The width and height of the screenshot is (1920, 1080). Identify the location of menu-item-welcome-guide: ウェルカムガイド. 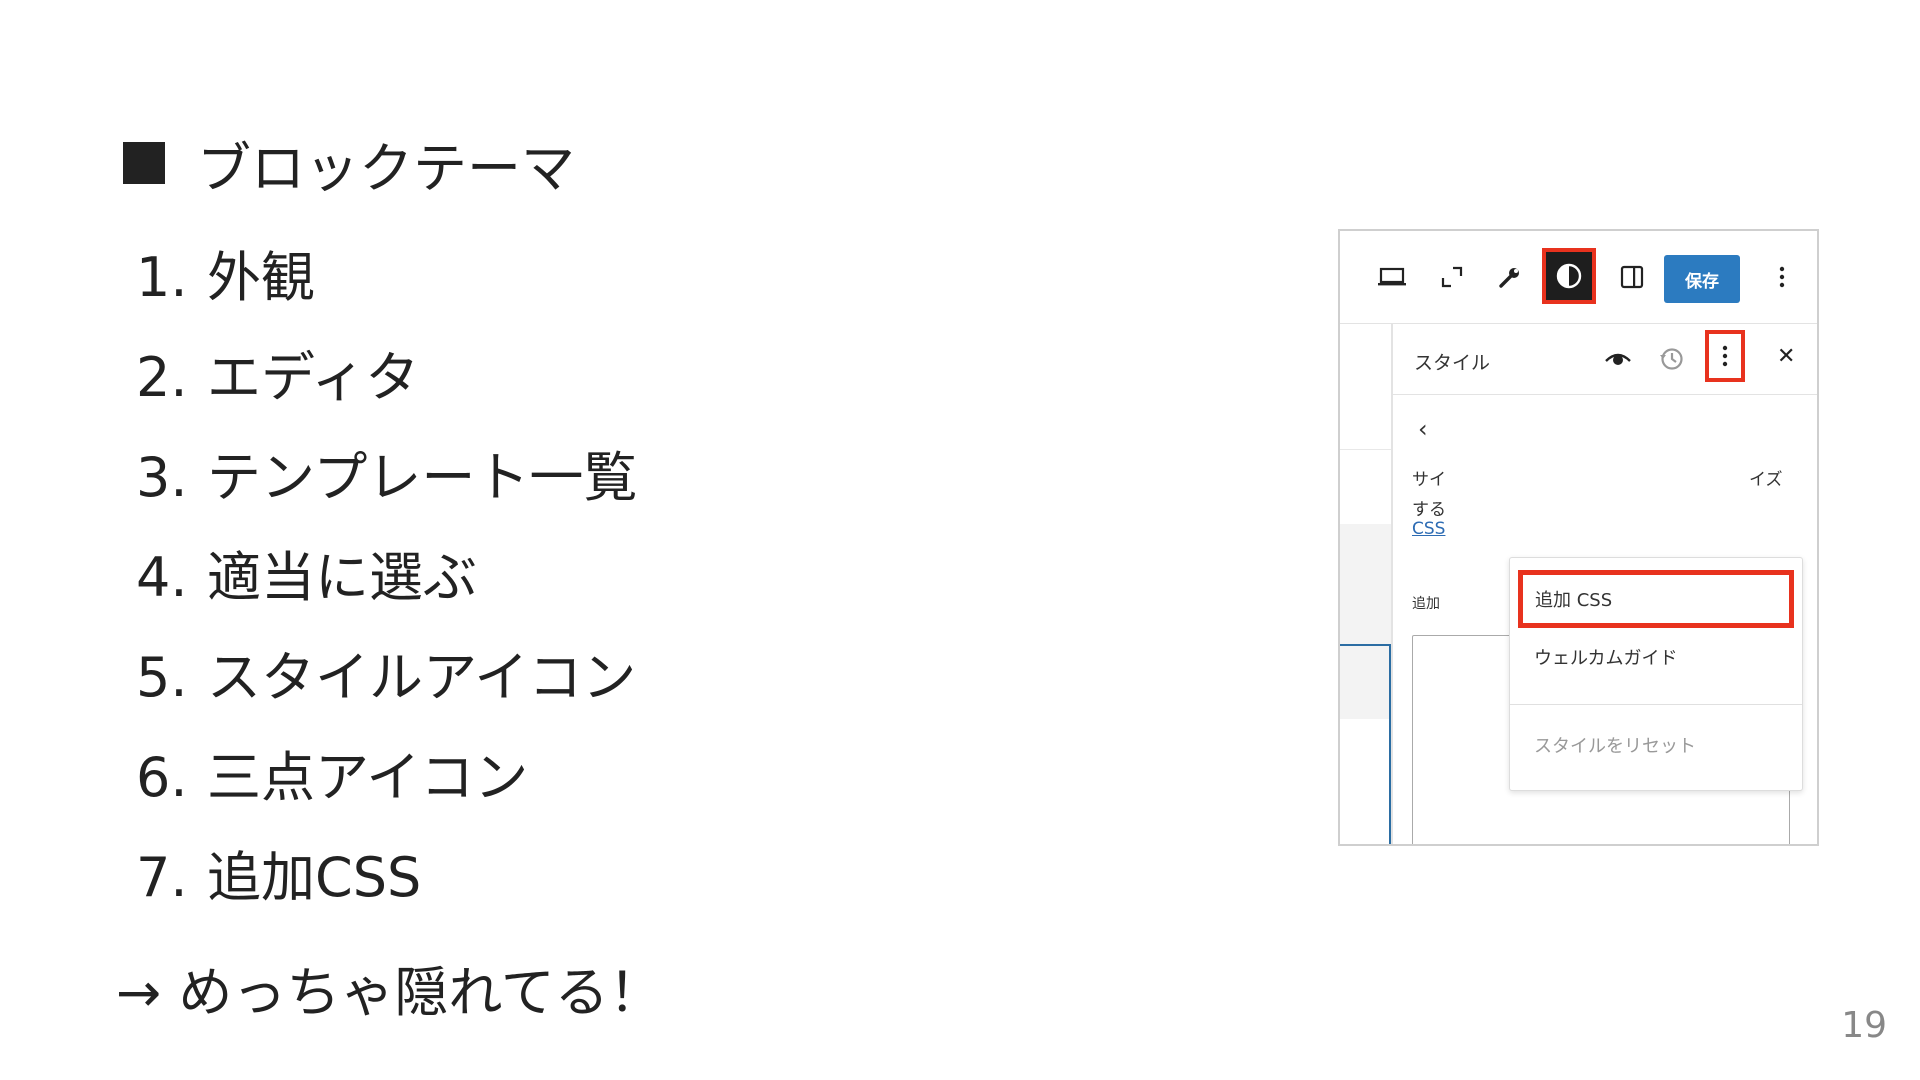
(1605, 657).